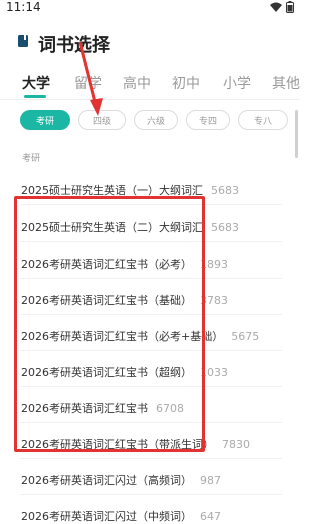 The height and width of the screenshot is (524, 320). Describe the element at coordinates (23, 41) in the screenshot. I see `book-icon` at that location.